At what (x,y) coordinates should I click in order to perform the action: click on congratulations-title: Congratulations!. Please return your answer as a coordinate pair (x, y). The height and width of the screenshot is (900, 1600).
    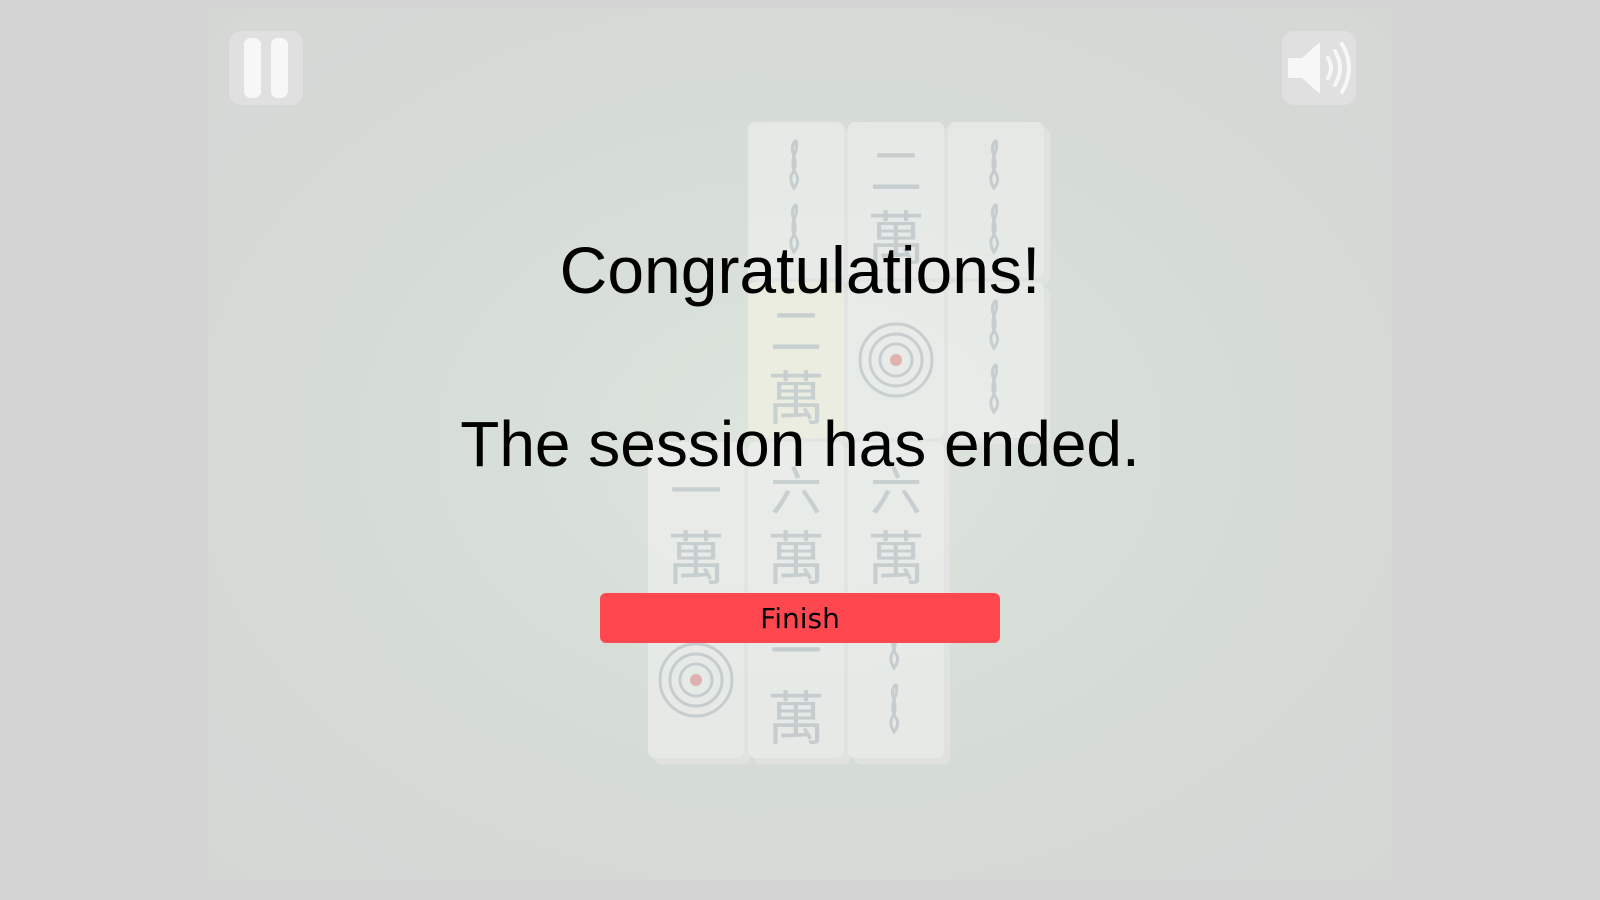
    Looking at the image, I should click on (800, 270).